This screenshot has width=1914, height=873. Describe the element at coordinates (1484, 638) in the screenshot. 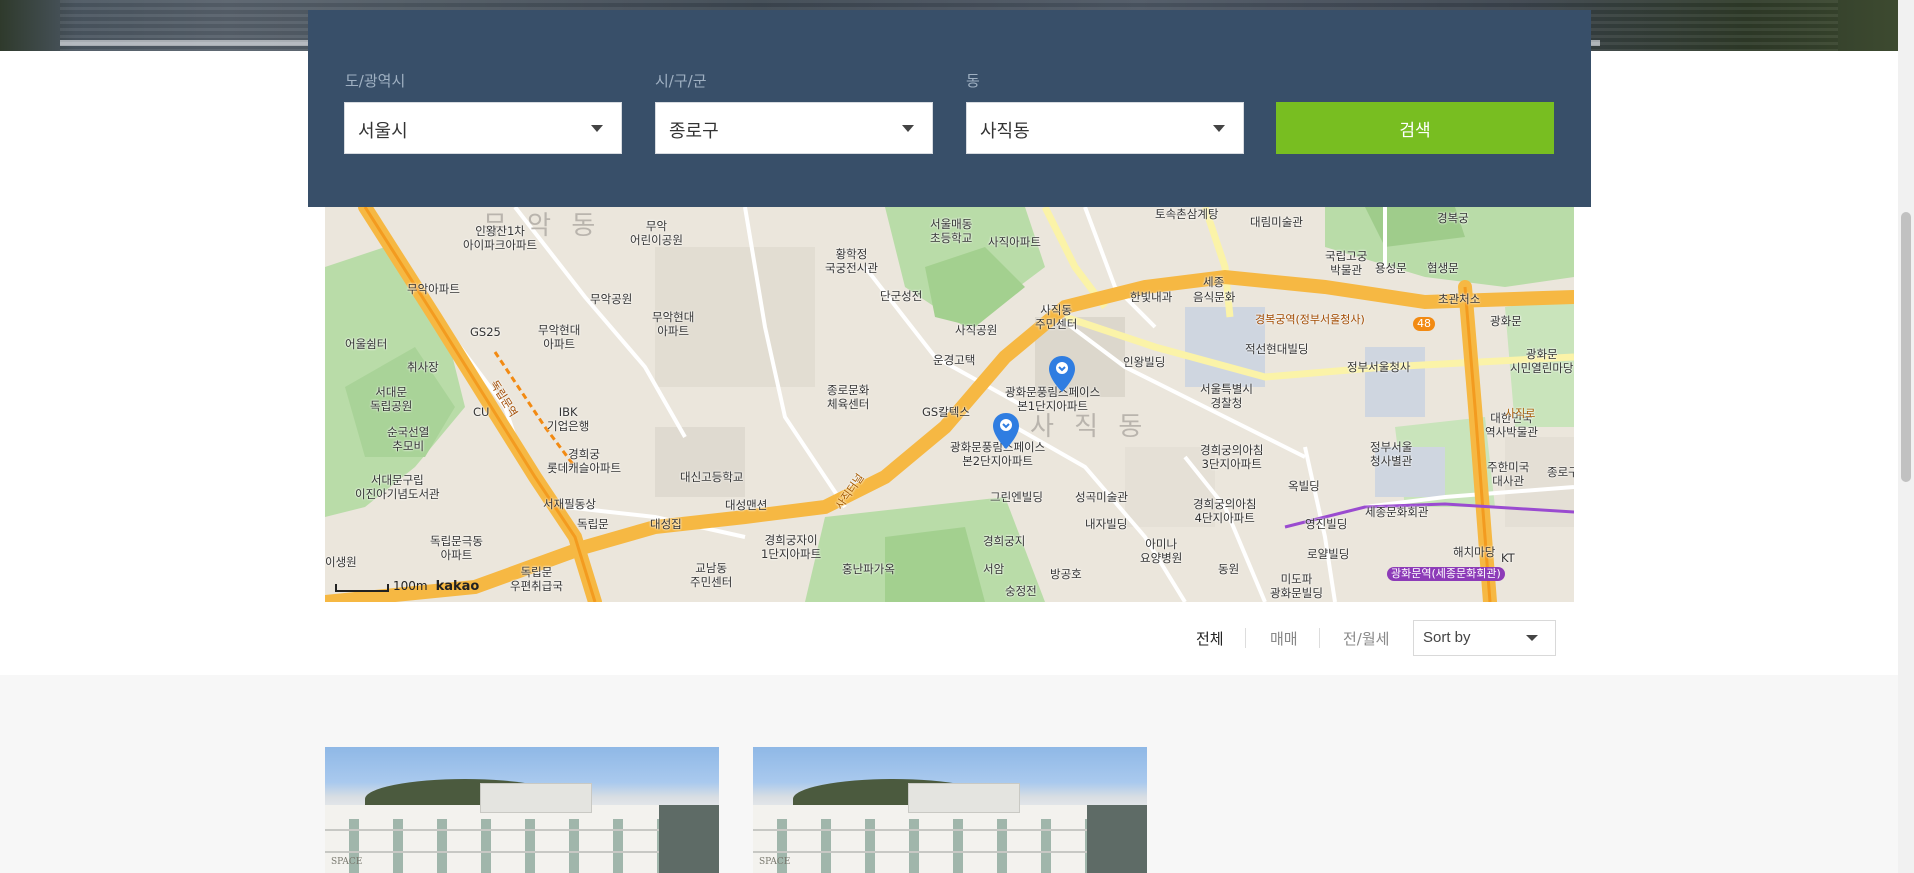

I see `sort-select: Sort by` at that location.